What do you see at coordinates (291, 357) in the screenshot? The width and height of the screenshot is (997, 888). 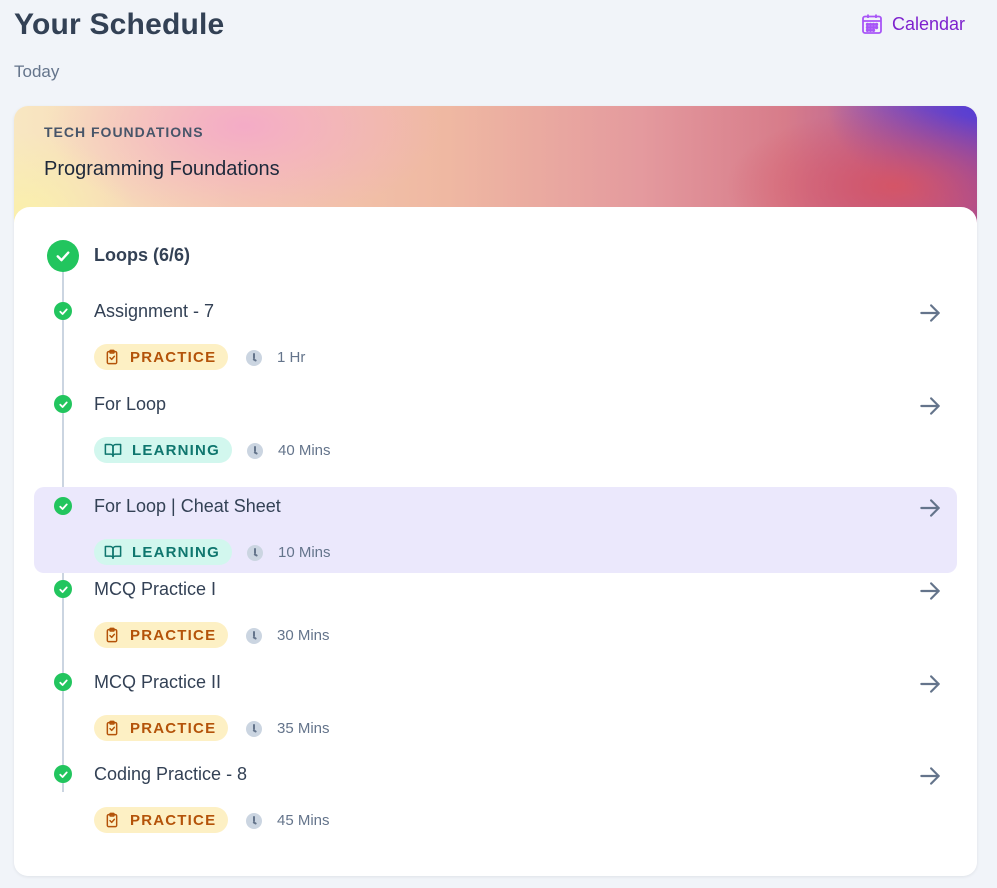 I see `duration-label: 1 Hr` at bounding box center [291, 357].